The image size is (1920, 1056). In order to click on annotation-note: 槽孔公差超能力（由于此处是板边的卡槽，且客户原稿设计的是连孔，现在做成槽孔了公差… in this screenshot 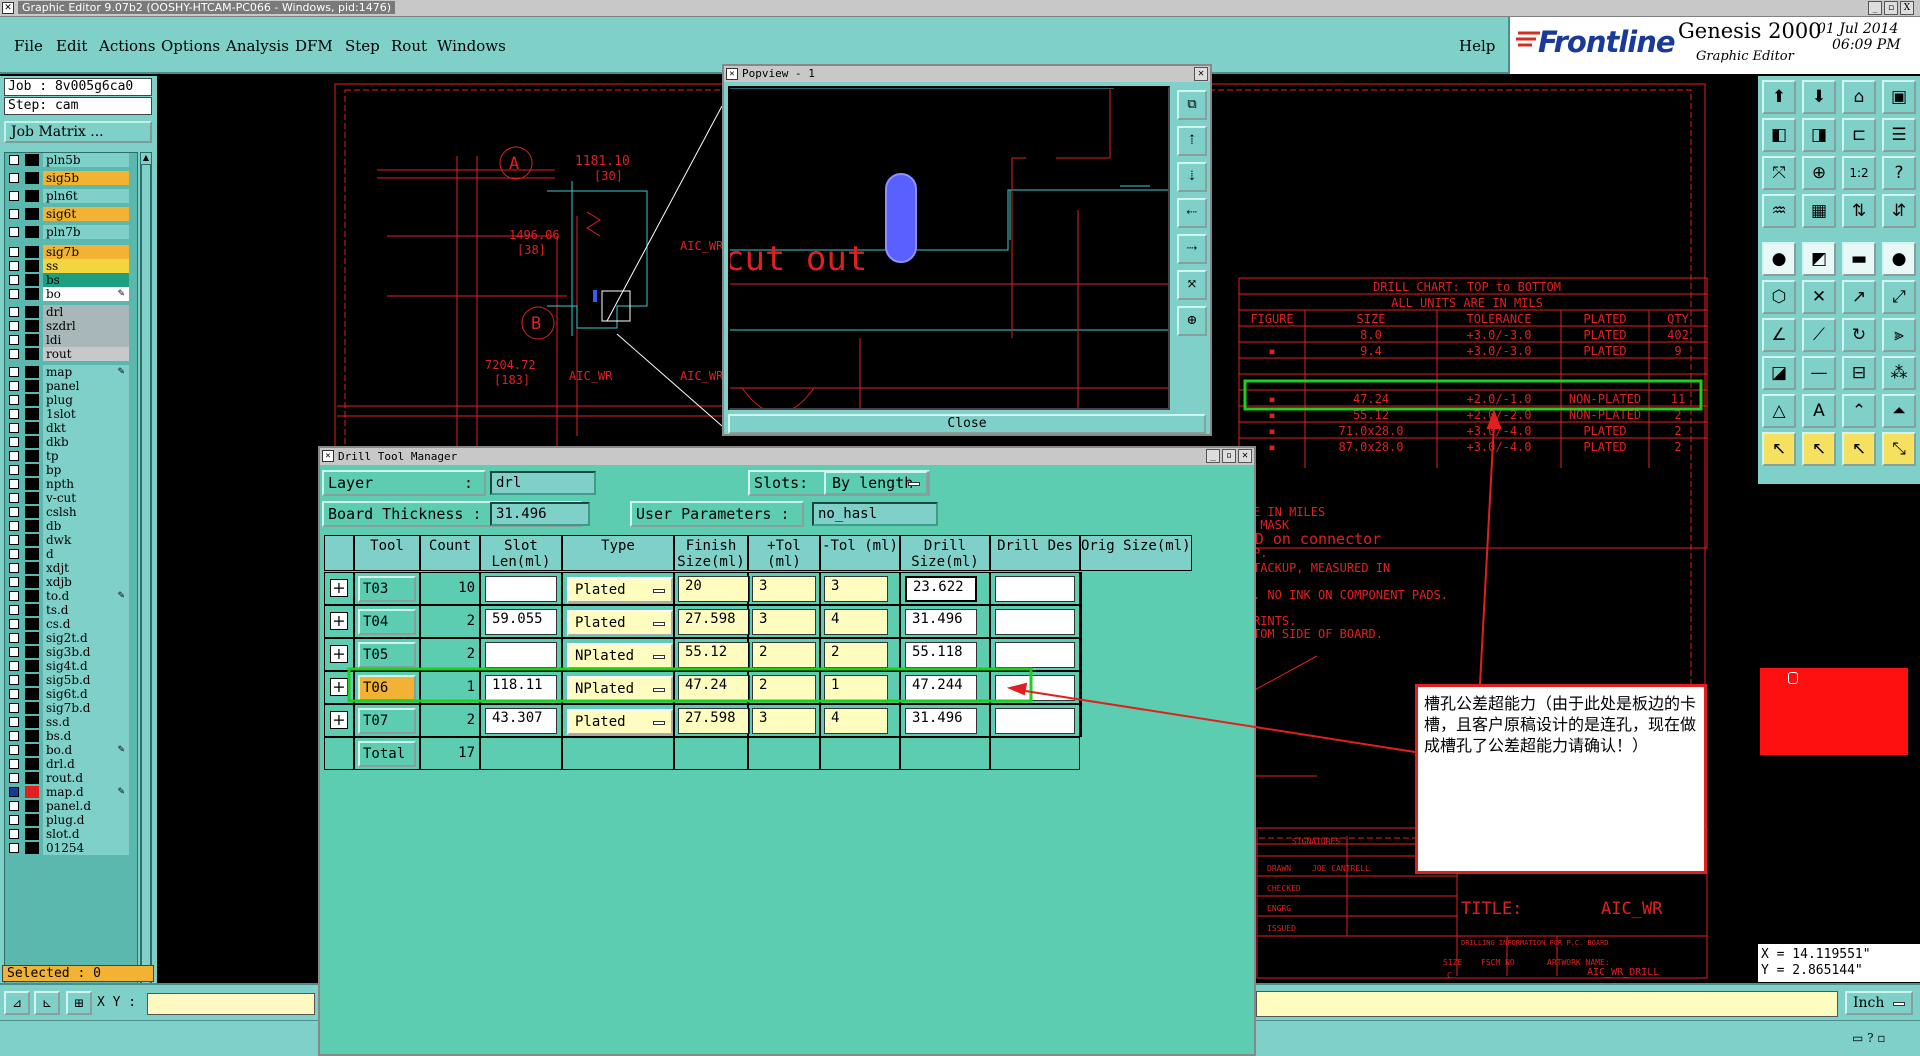, I will do `click(1561, 779)`.